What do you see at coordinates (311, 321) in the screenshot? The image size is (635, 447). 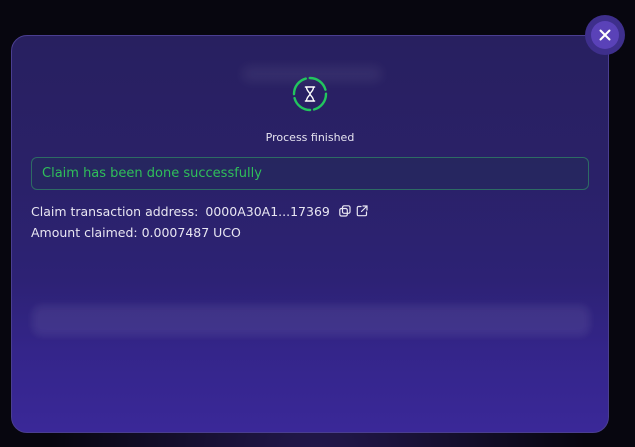 I see `blurred-background-button` at bounding box center [311, 321].